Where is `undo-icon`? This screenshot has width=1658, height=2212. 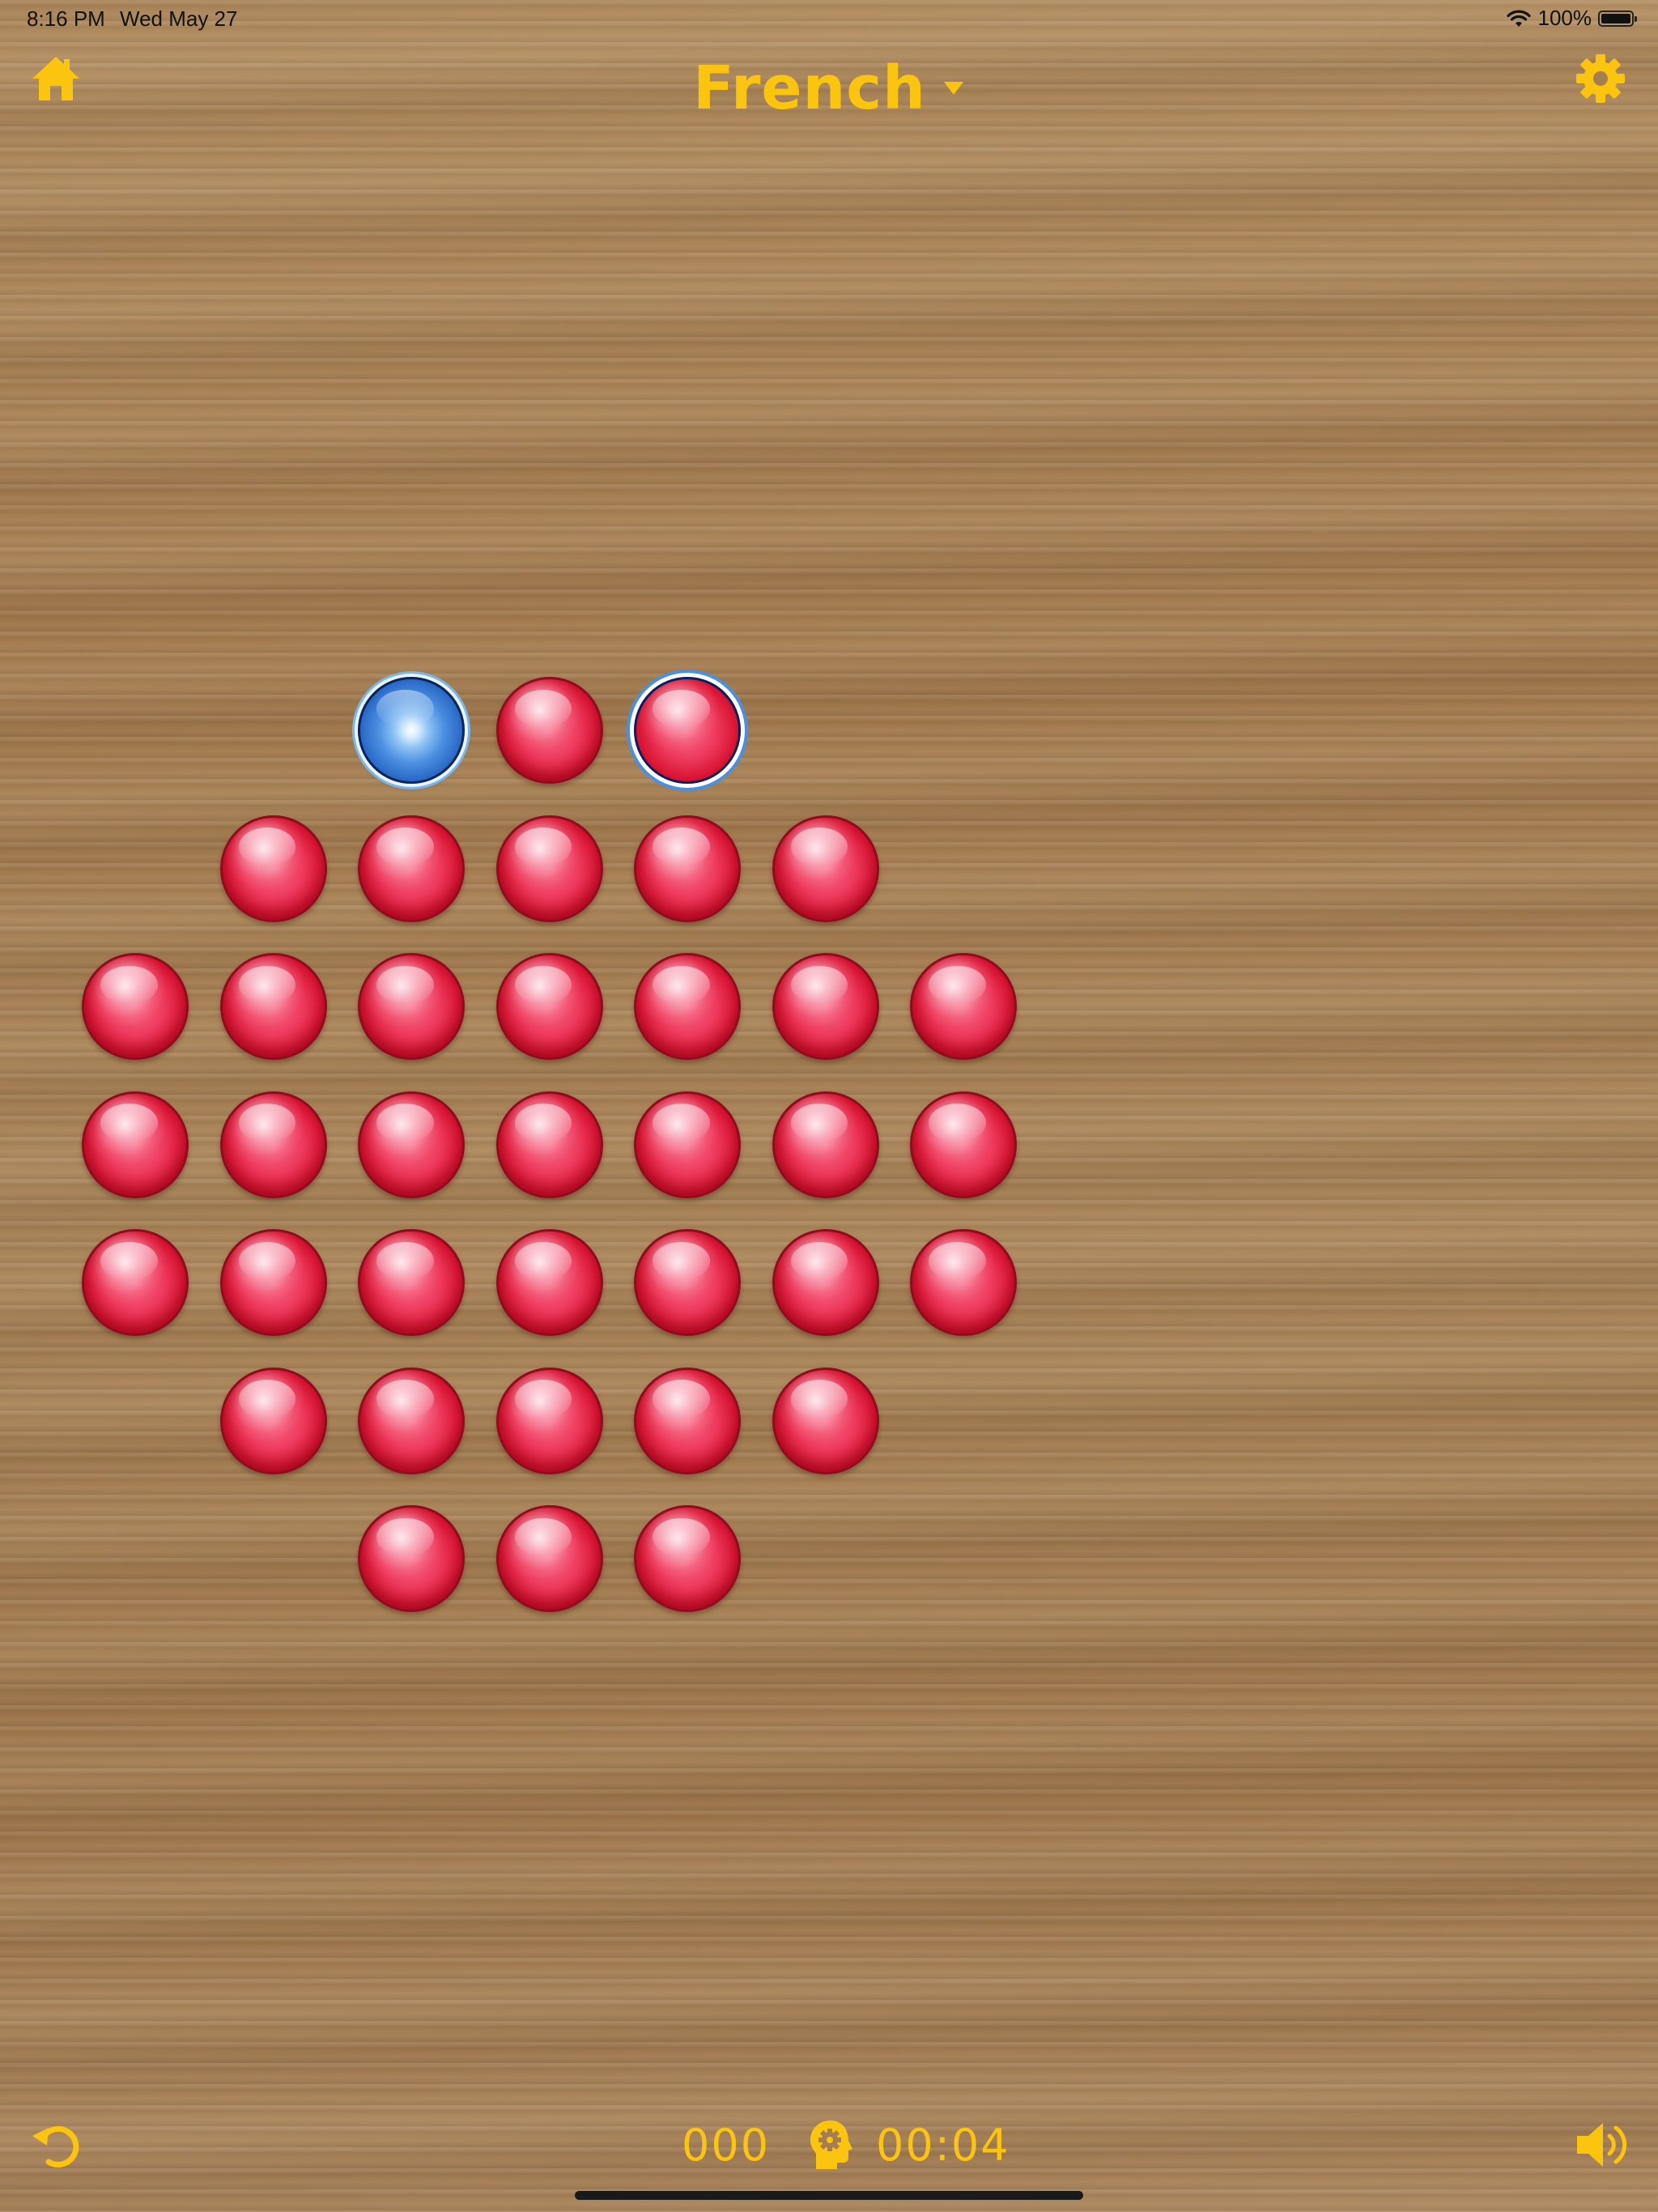
undo-icon is located at coordinates (55, 2147).